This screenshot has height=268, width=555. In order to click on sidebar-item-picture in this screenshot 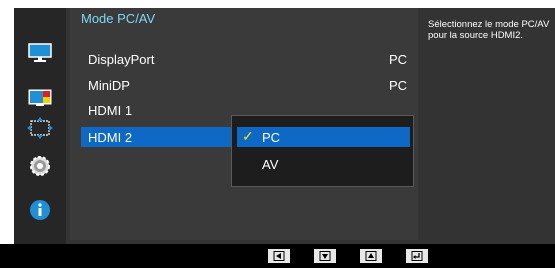, I will do `click(40, 53)`.